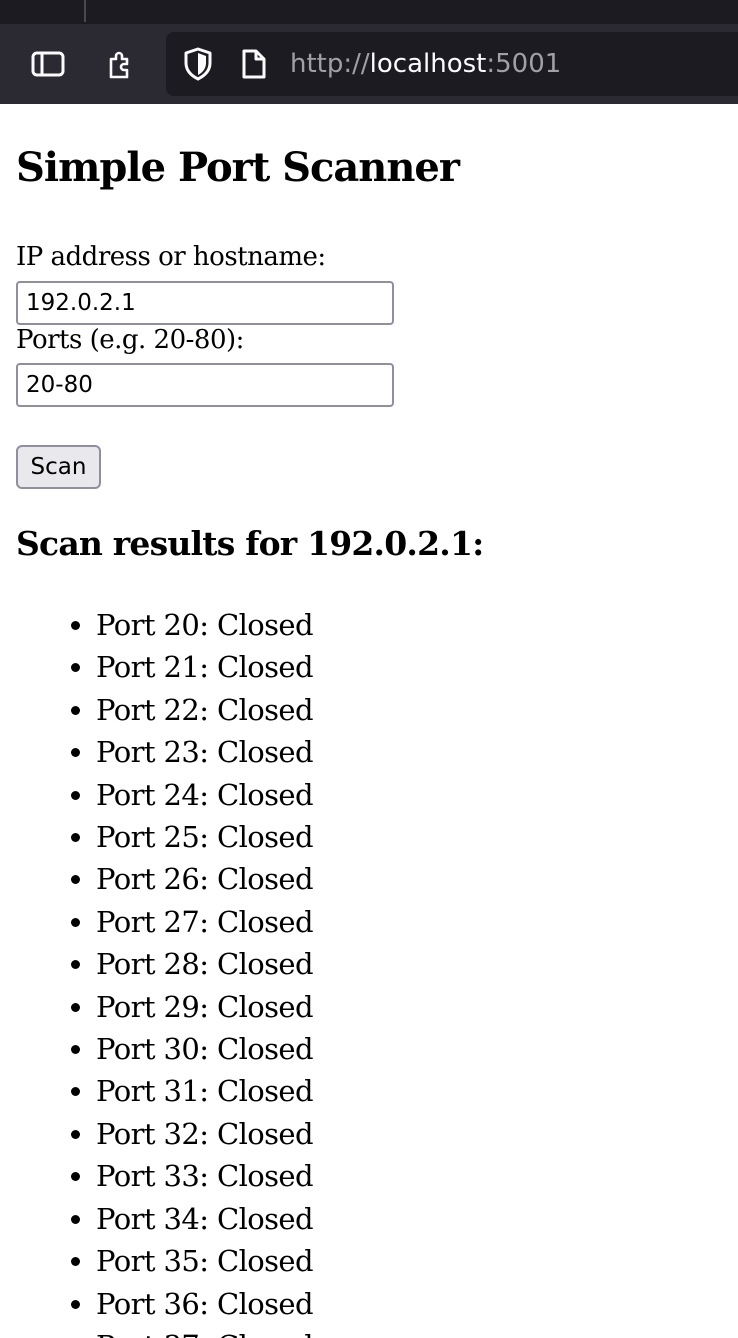 This screenshot has height=1338, width=738. What do you see at coordinates (205, 1134) in the screenshot?
I see `result-item: Port 32: Closed` at bounding box center [205, 1134].